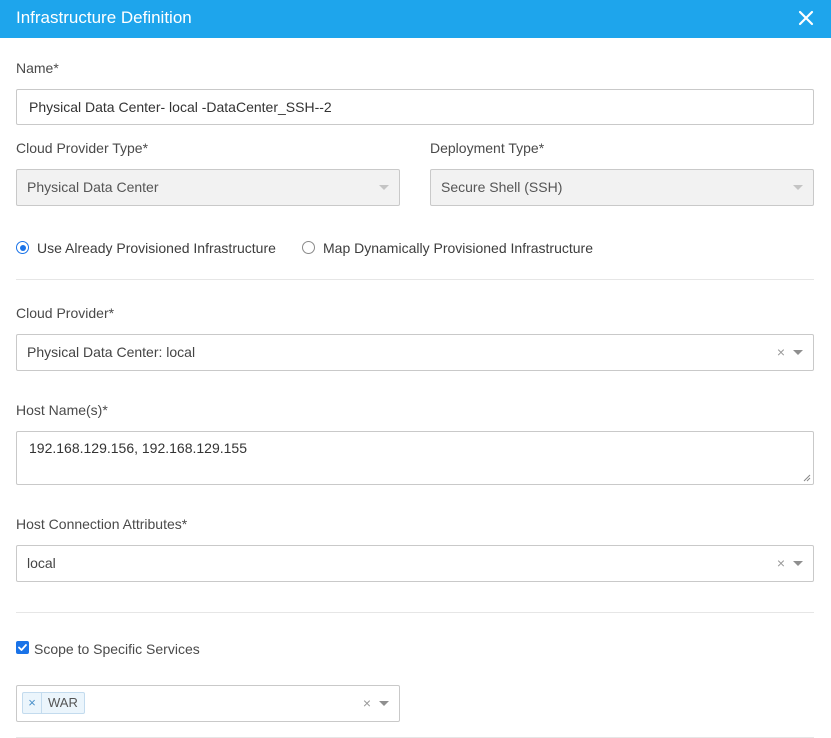  I want to click on host-connection-label: Host Connection Attributes*, so click(102, 524).